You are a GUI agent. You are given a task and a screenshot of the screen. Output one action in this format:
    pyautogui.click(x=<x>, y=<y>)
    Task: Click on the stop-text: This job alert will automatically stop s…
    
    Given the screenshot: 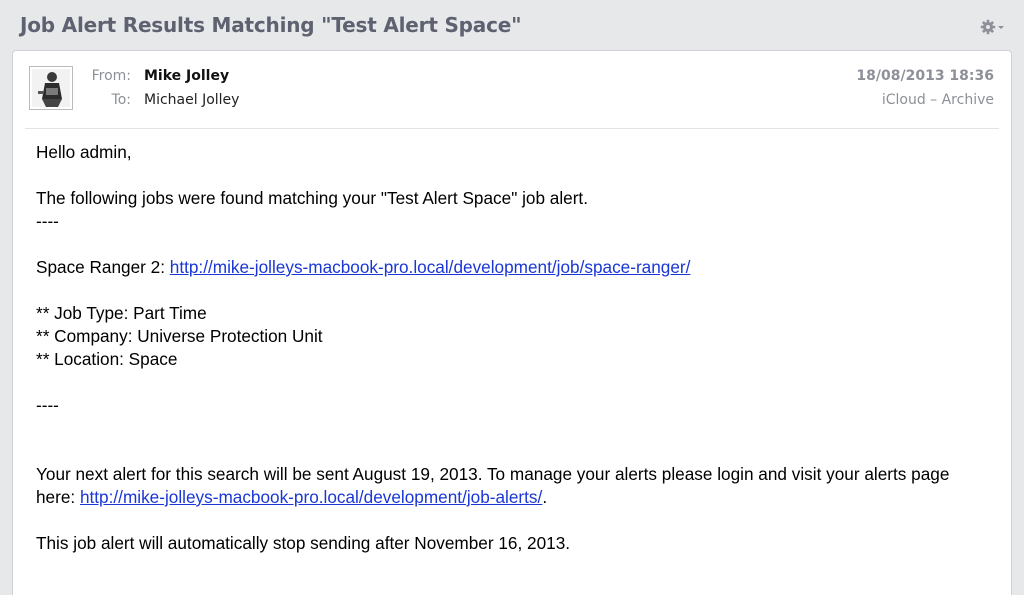 What is the action you would take?
    pyautogui.click(x=303, y=543)
    